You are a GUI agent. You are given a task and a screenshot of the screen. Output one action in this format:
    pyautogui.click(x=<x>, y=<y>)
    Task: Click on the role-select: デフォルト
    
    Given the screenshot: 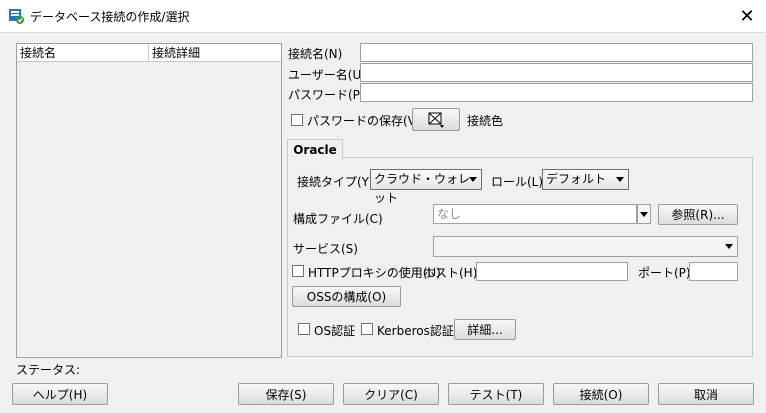 What is the action you would take?
    pyautogui.click(x=585, y=179)
    